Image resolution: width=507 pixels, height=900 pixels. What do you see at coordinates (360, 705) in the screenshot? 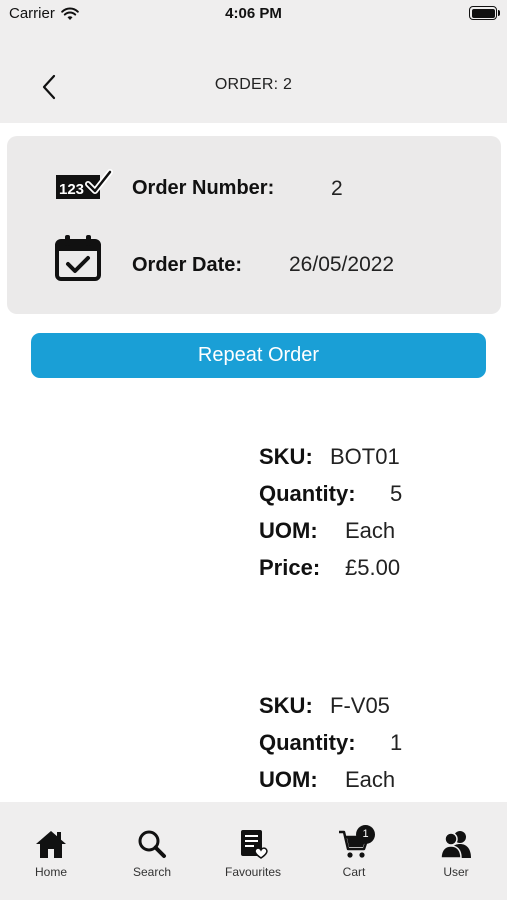
I see `sku-value: F-V05` at bounding box center [360, 705].